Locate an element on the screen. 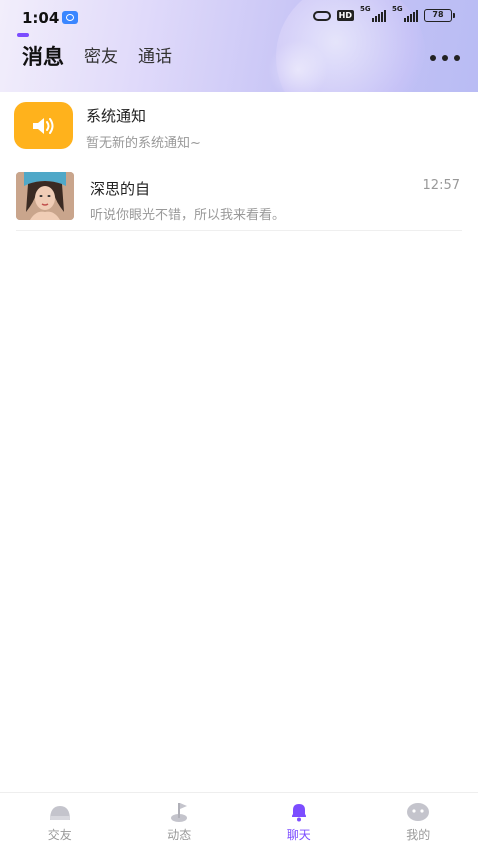 This screenshot has height=850, width=478. status-bar: 1:04 HD 5G 5G 78 is located at coordinates (239, 18).